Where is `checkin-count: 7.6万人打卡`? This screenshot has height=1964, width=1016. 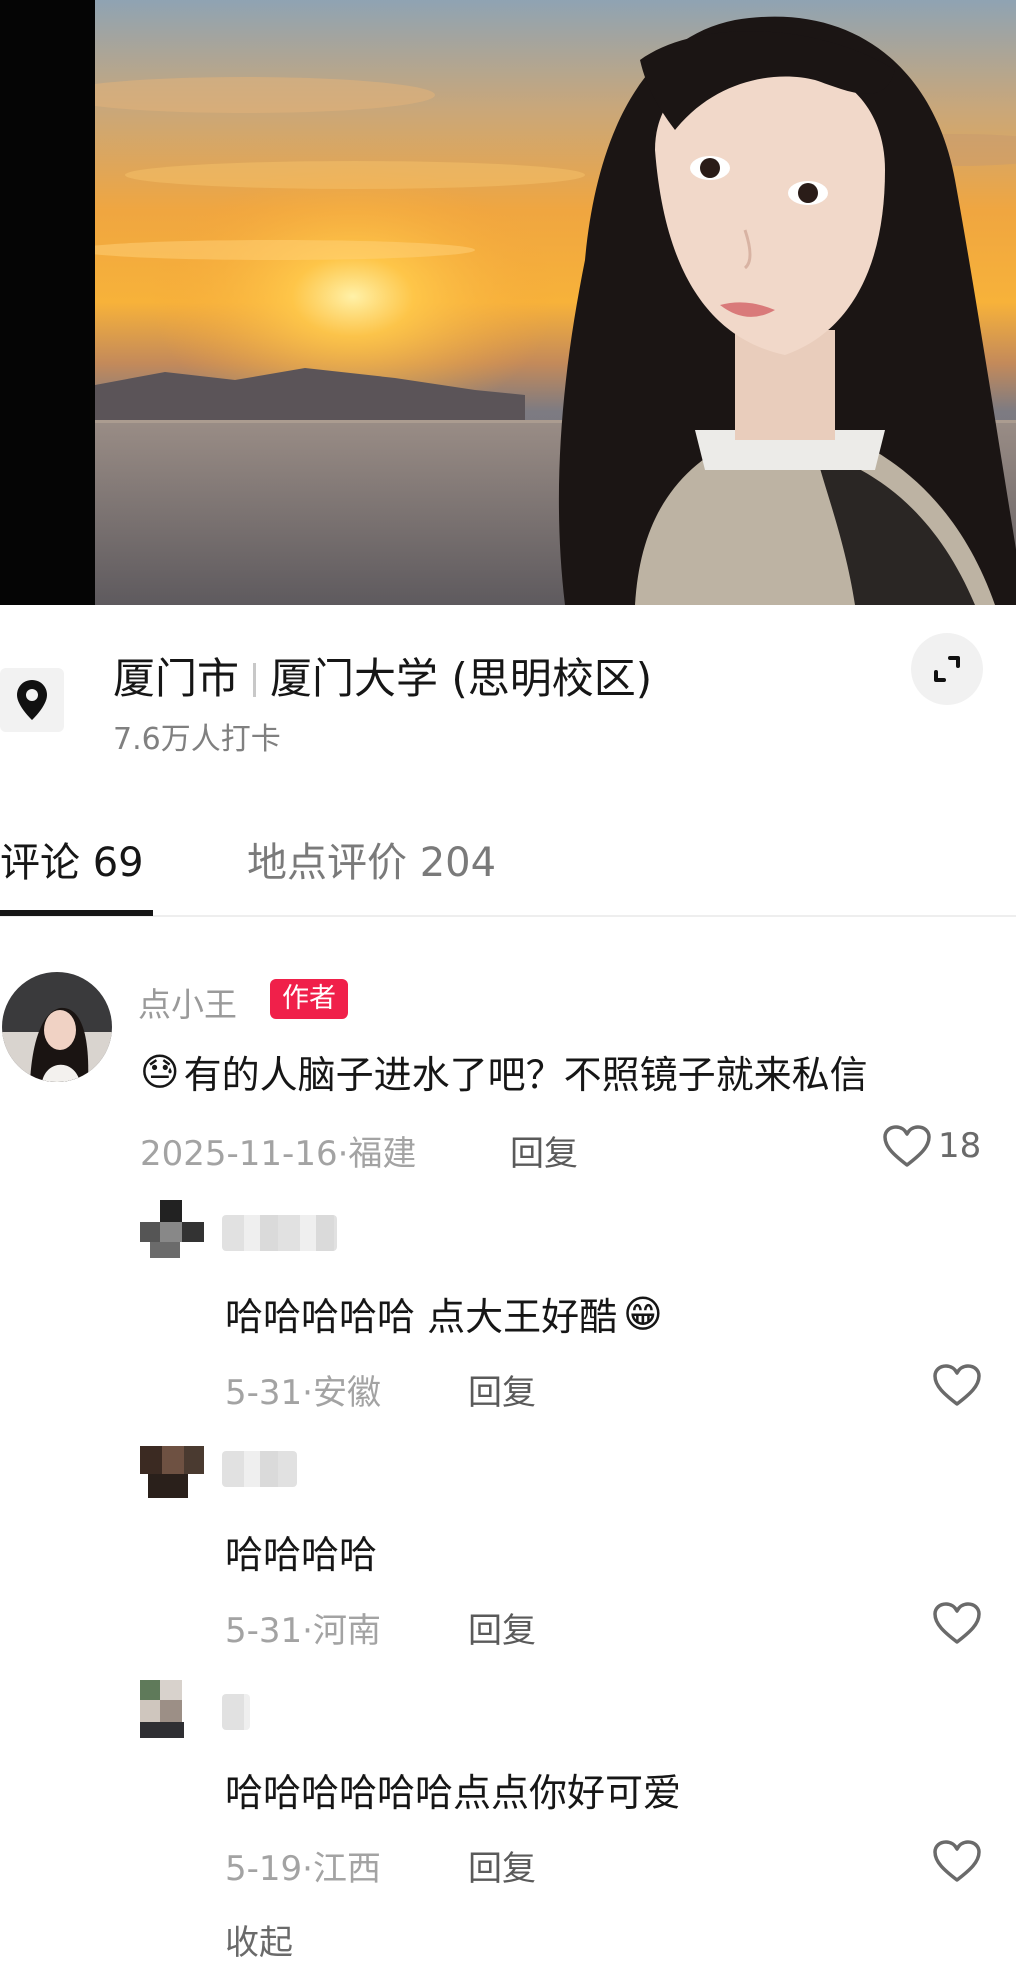
checkin-count: 7.6万人打卡 is located at coordinates (197, 739).